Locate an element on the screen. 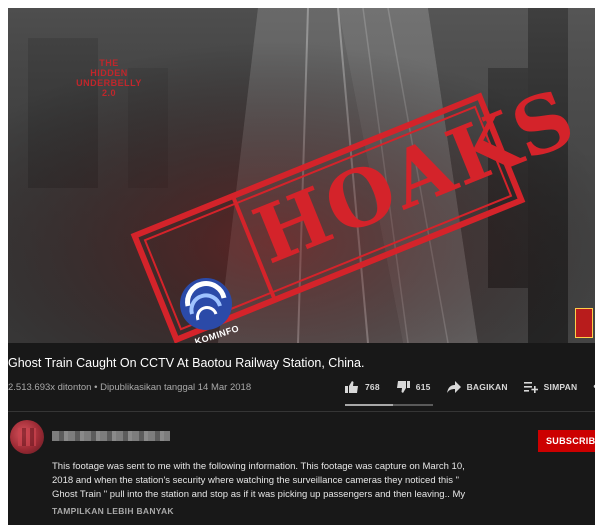 This screenshot has height=525, width=595. playlist-add-icon is located at coordinates (530, 387).